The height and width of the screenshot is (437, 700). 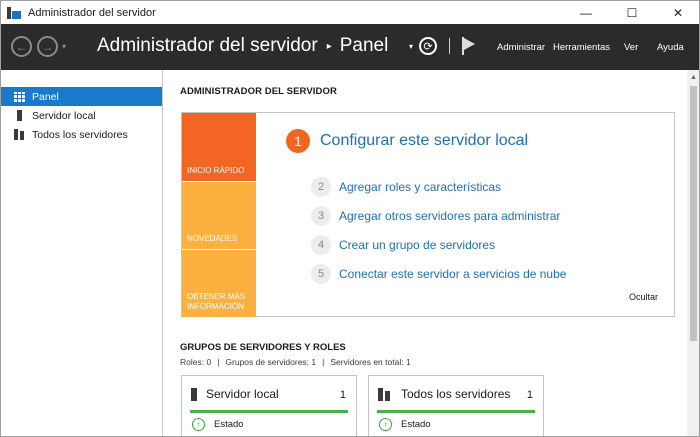 I want to click on group-card-todos-los-servidores: Todos los servidores 1 ↑ Estado, so click(x=456, y=405).